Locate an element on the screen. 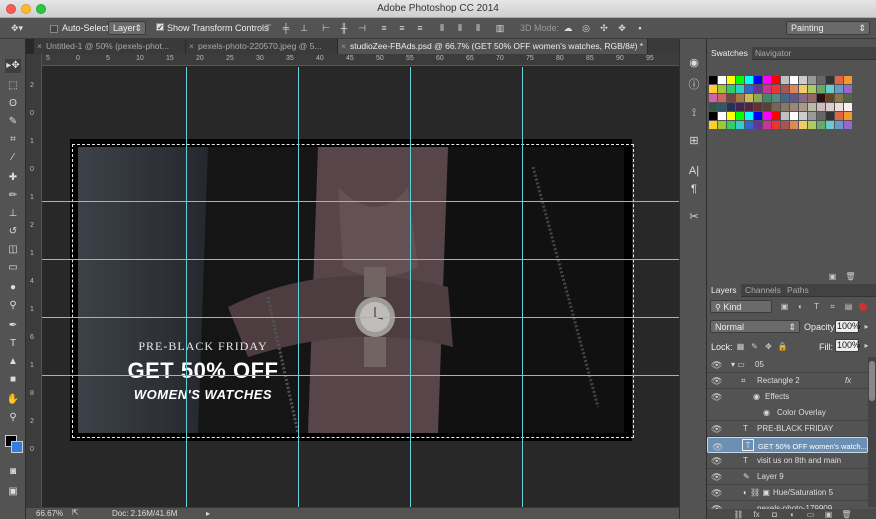  tab-paths: Paths is located at coordinates (798, 290).